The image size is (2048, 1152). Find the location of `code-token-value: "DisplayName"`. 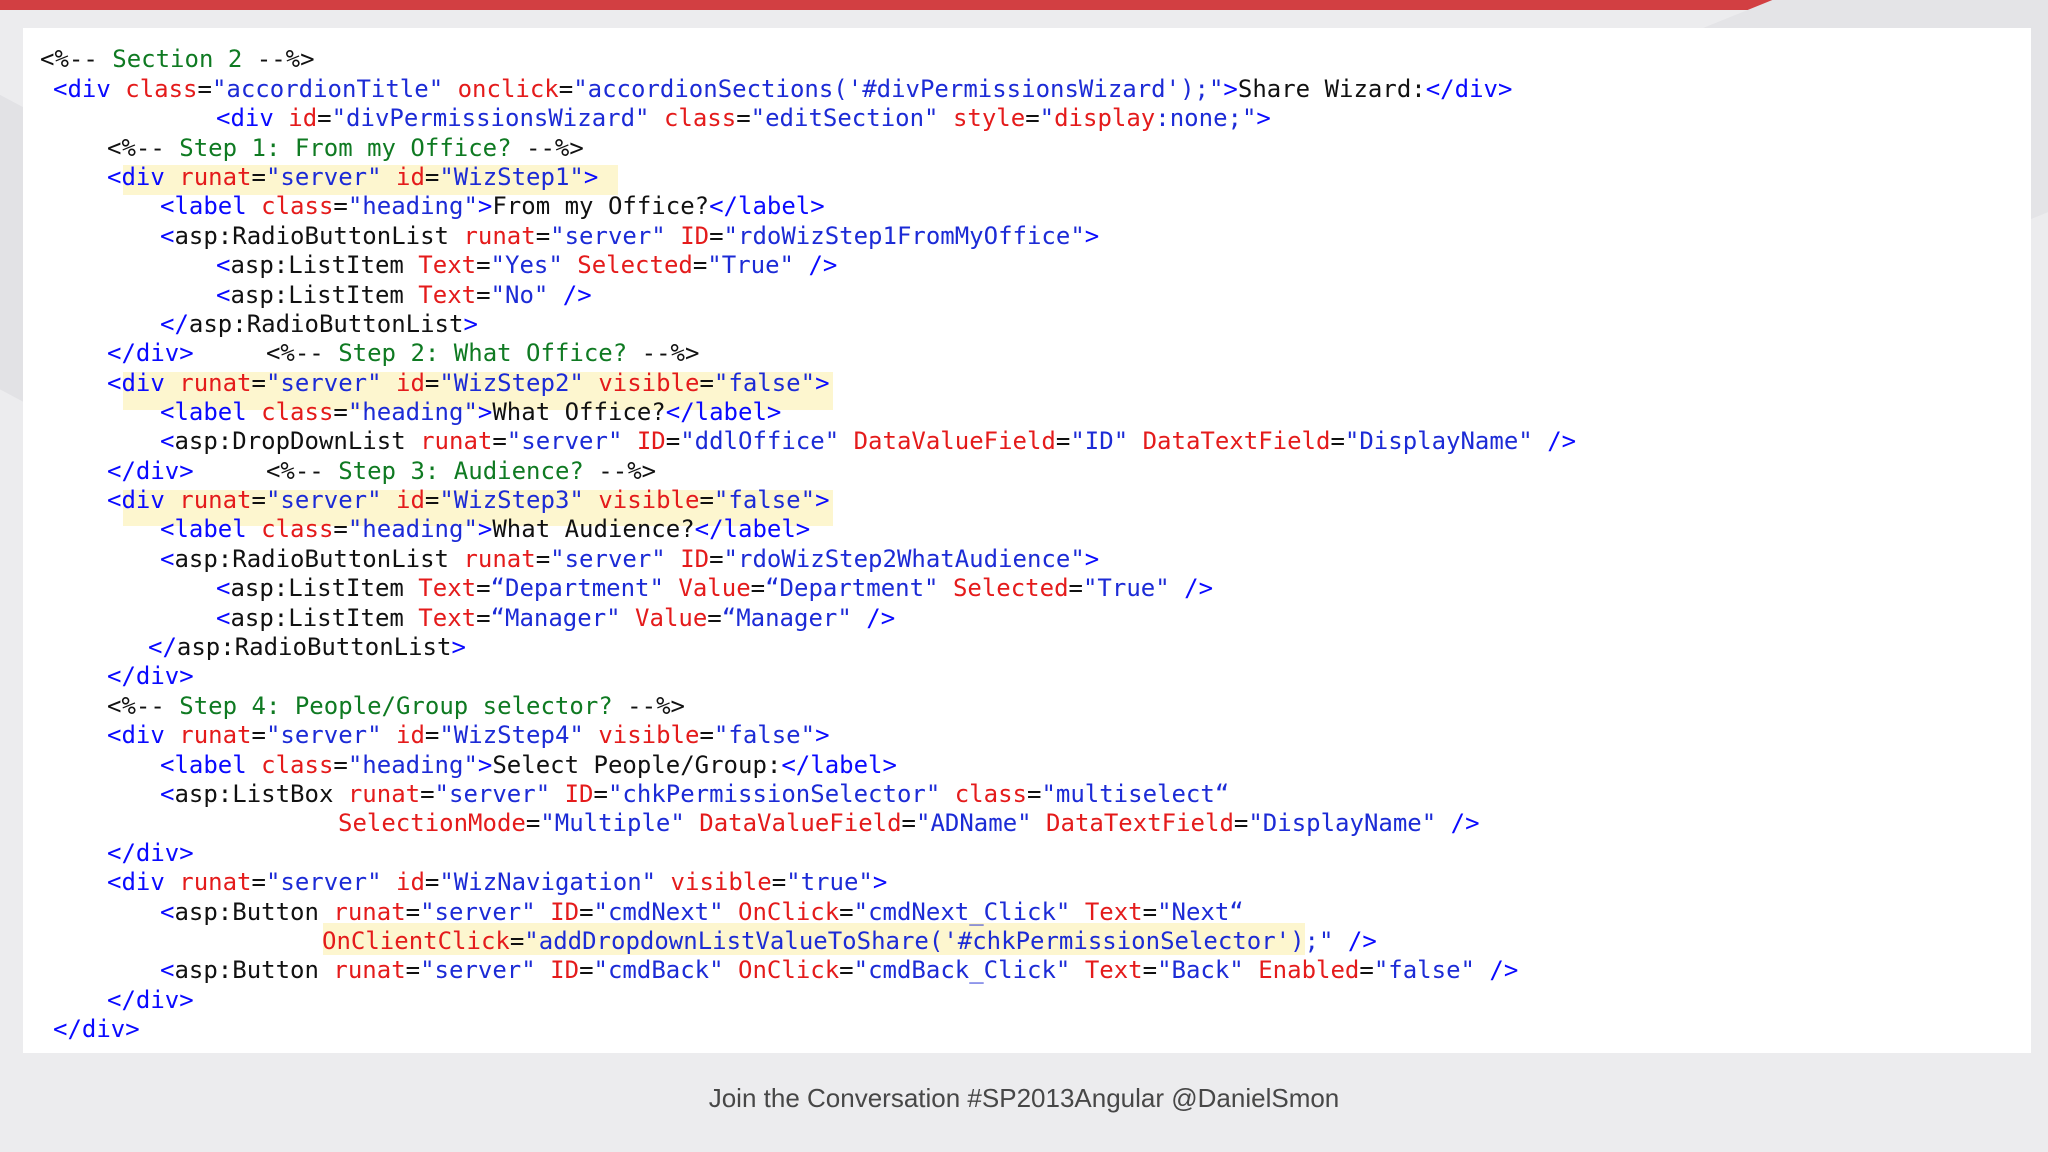

code-token-value: "DisplayName" is located at coordinates (1349, 823).